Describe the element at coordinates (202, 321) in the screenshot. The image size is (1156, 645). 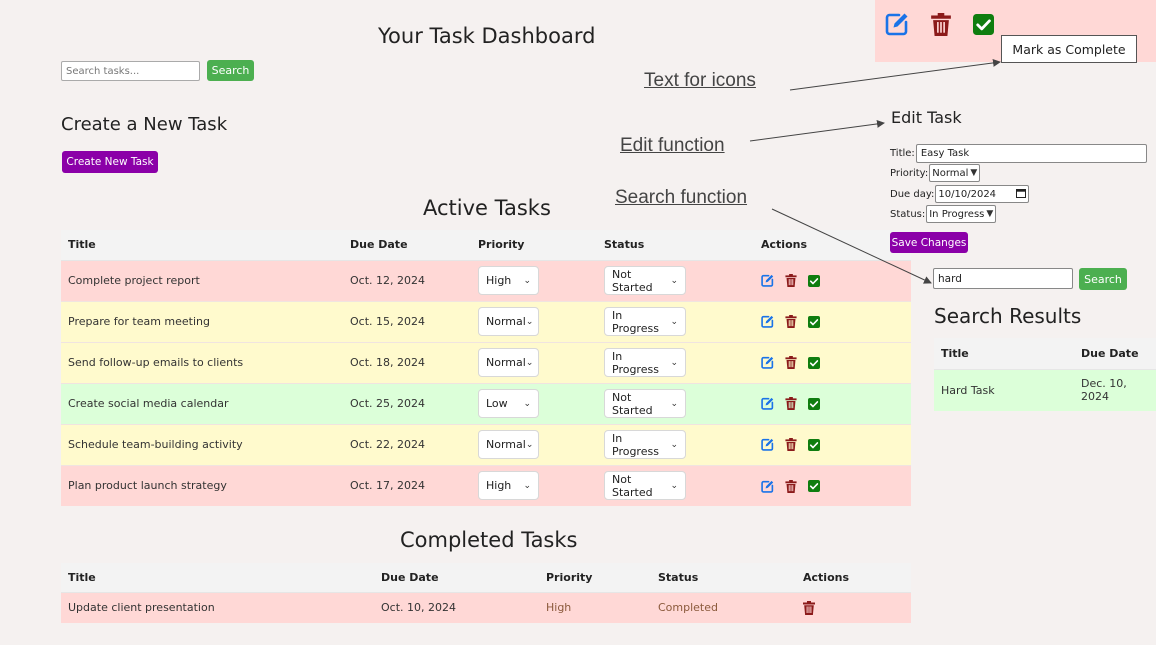
I see `task-title: Prepare for team meeting` at that location.